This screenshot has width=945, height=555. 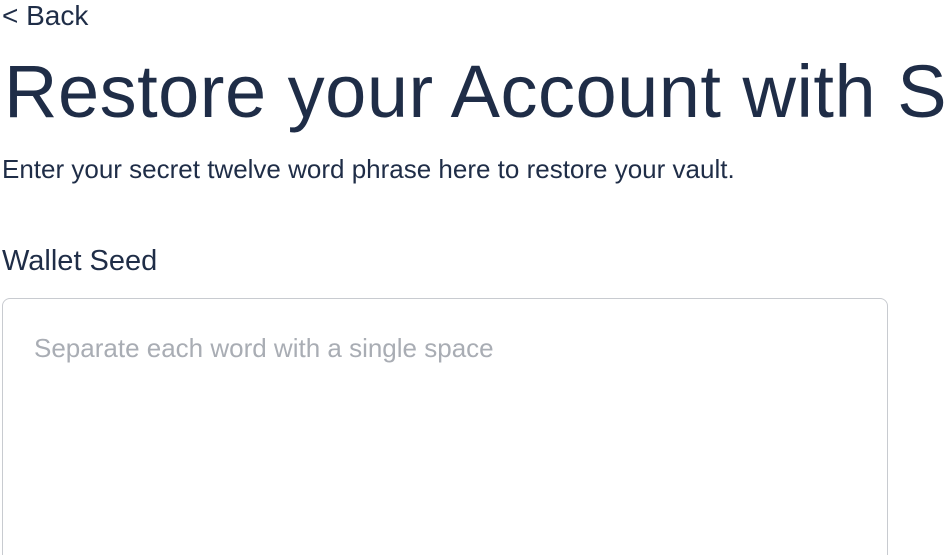 What do you see at coordinates (45, 16) in the screenshot?
I see `back-link: < Back` at bounding box center [45, 16].